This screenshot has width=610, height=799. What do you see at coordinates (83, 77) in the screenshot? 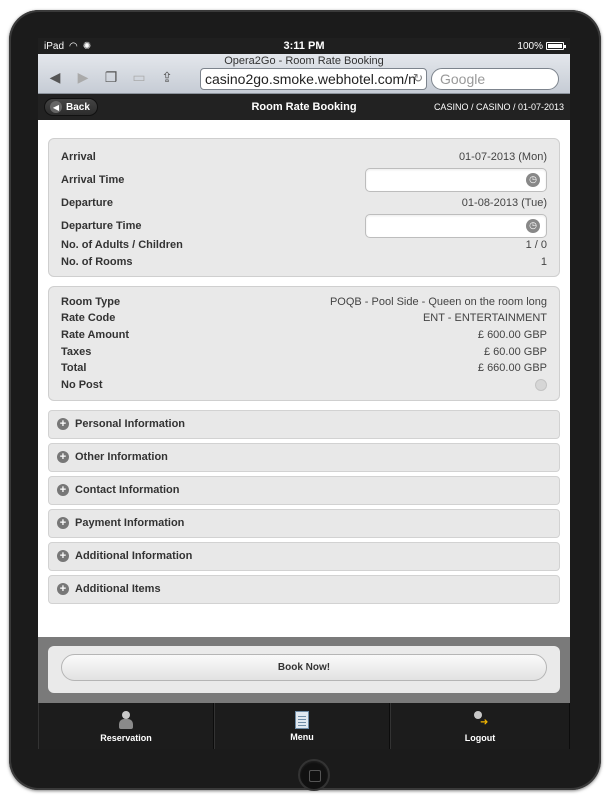
I see `forward-arrow-icon: ▶` at bounding box center [83, 77].